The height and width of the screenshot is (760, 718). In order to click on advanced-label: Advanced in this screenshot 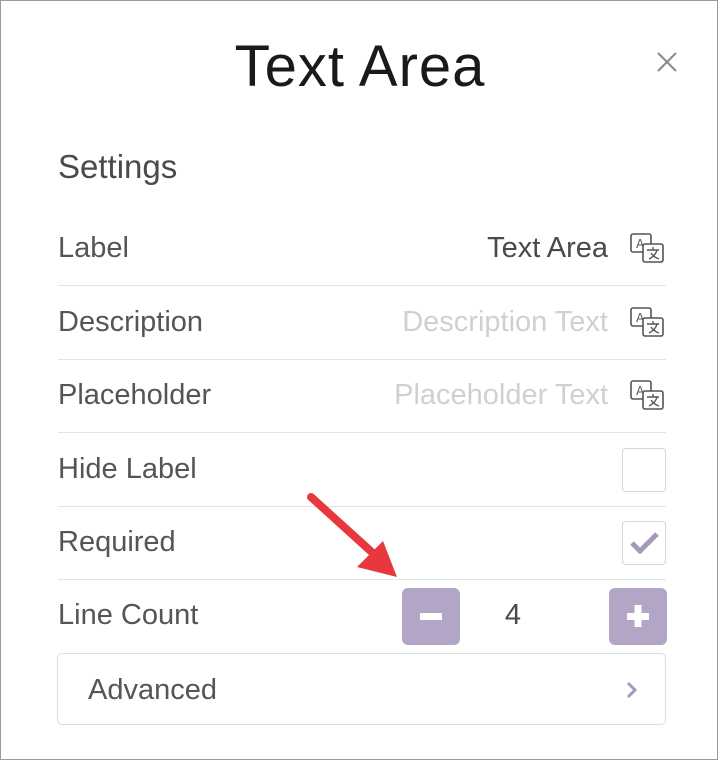, I will do `click(152, 690)`.